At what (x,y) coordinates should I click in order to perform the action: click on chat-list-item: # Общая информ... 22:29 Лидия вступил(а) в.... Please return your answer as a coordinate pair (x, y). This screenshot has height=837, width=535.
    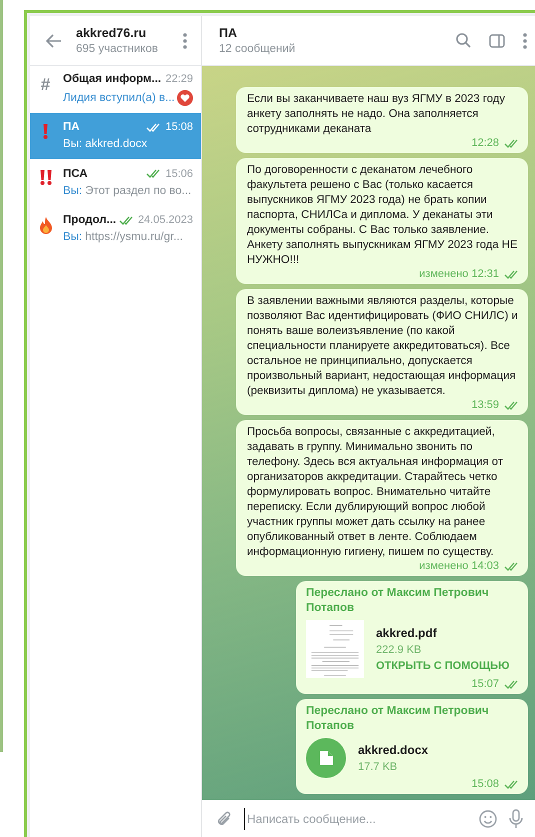
    Looking at the image, I should click on (115, 89).